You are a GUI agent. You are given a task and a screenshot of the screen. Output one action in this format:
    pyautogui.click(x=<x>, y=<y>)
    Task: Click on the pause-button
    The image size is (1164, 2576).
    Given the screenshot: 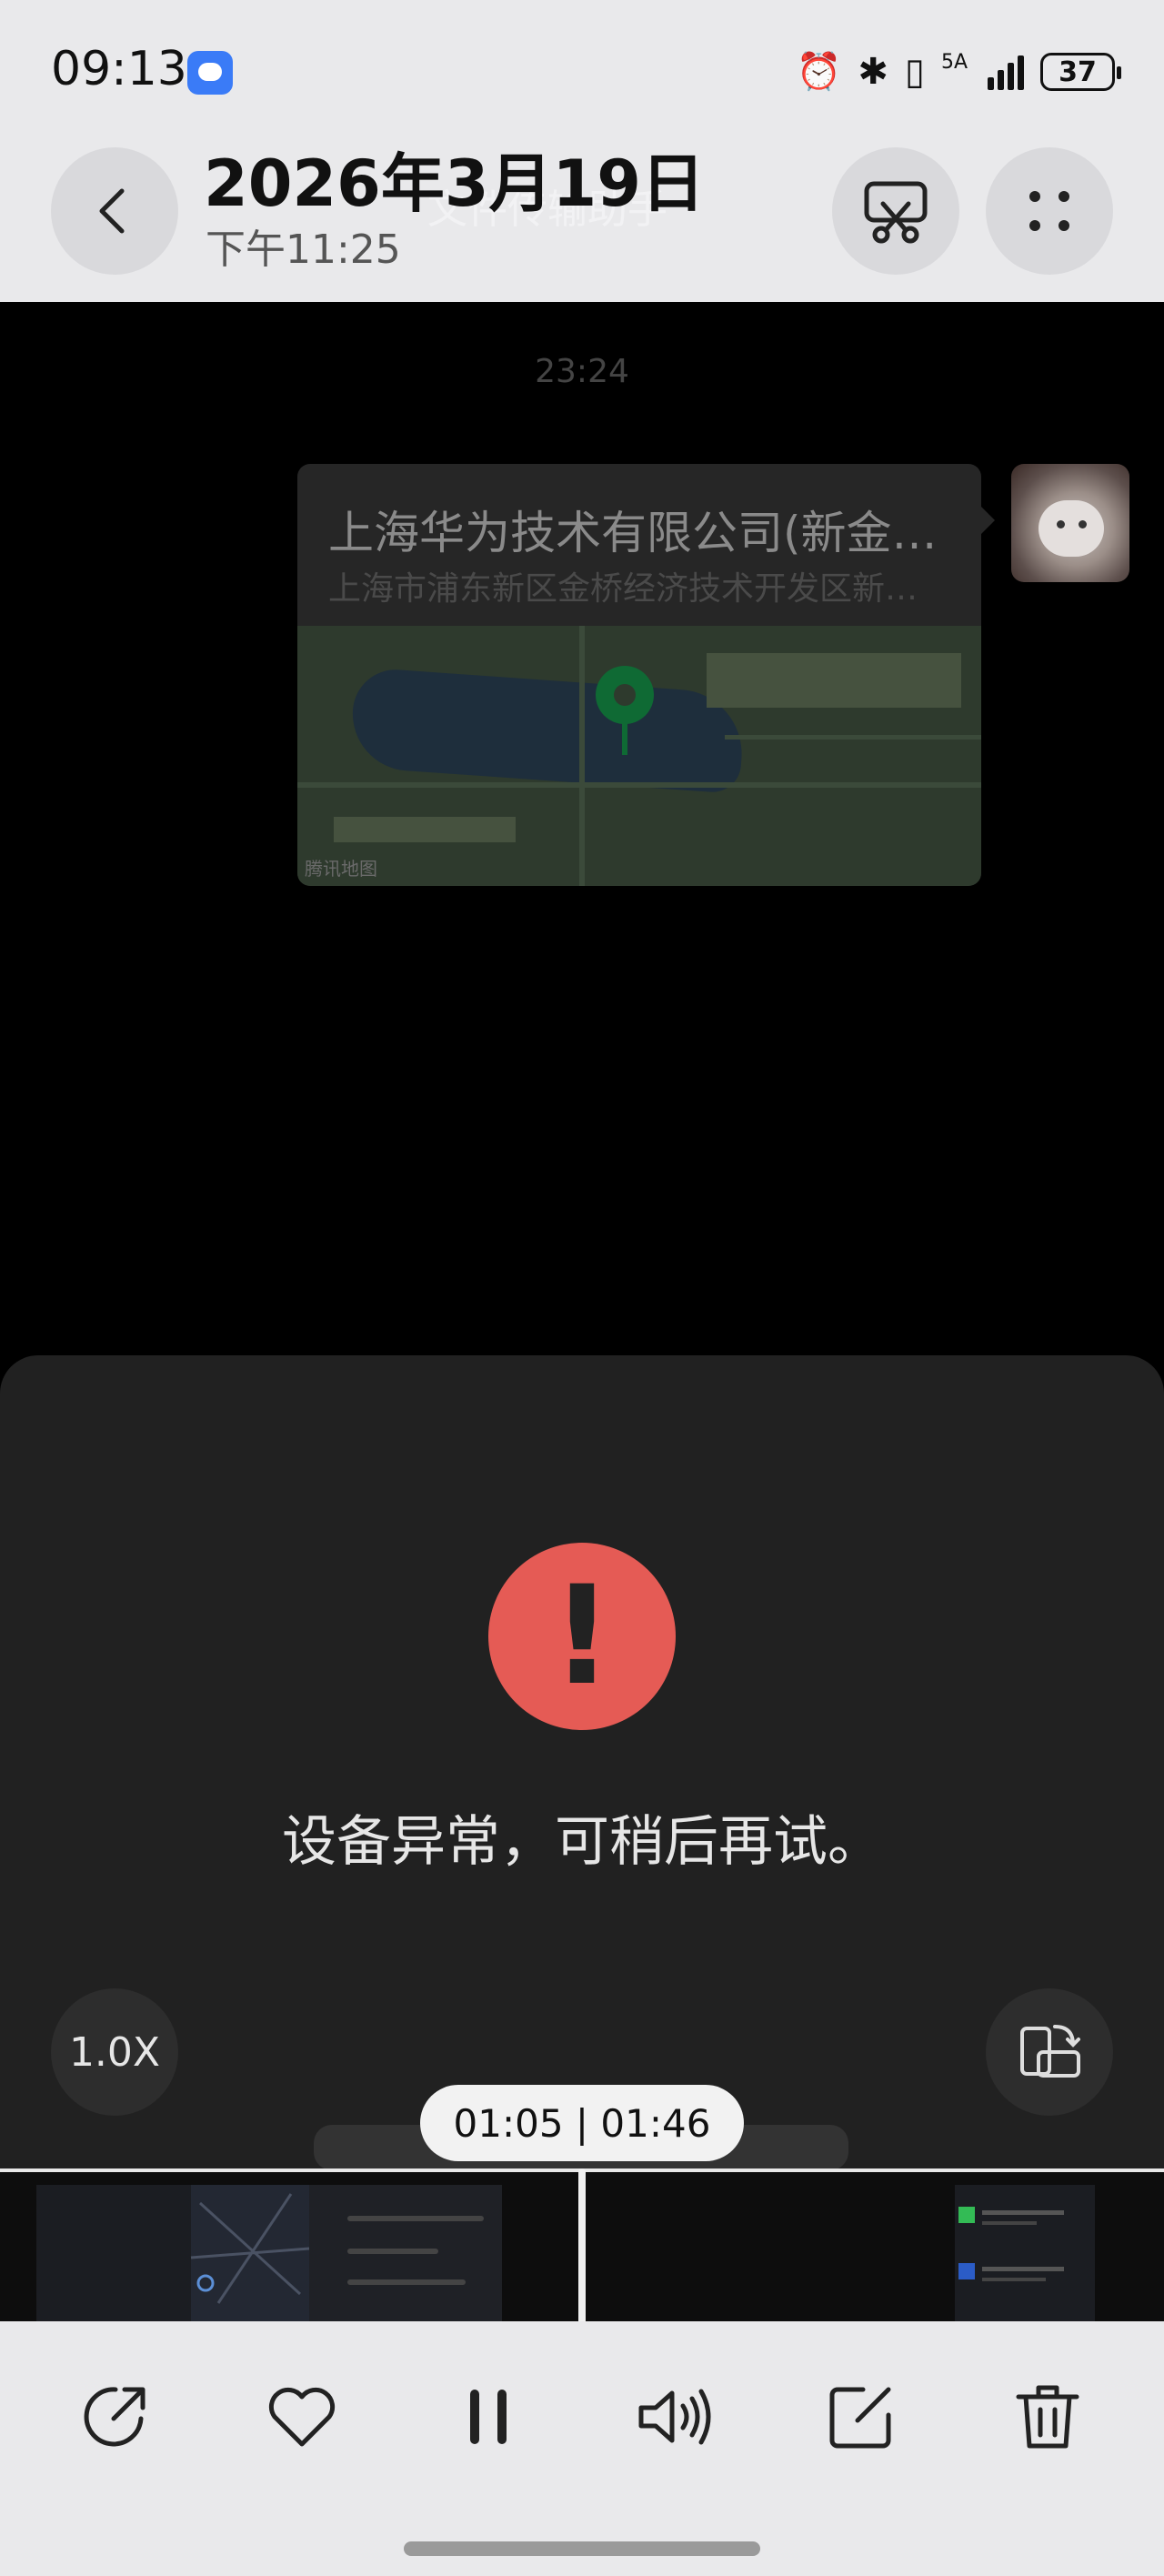 What is the action you would take?
    pyautogui.click(x=488, y=2417)
    